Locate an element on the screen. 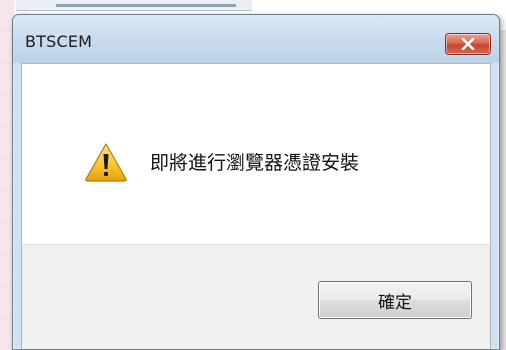  dialog-message: 即將進行瀏覽器憑證安裝 is located at coordinates (255, 163).